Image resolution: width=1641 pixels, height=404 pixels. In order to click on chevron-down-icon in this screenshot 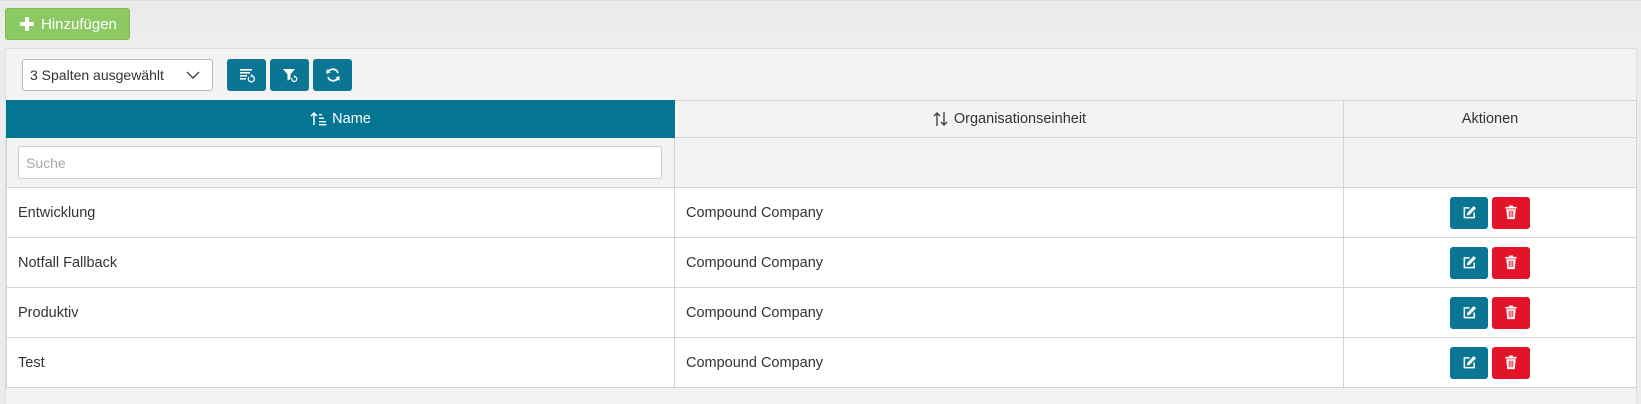, I will do `click(193, 75)`.